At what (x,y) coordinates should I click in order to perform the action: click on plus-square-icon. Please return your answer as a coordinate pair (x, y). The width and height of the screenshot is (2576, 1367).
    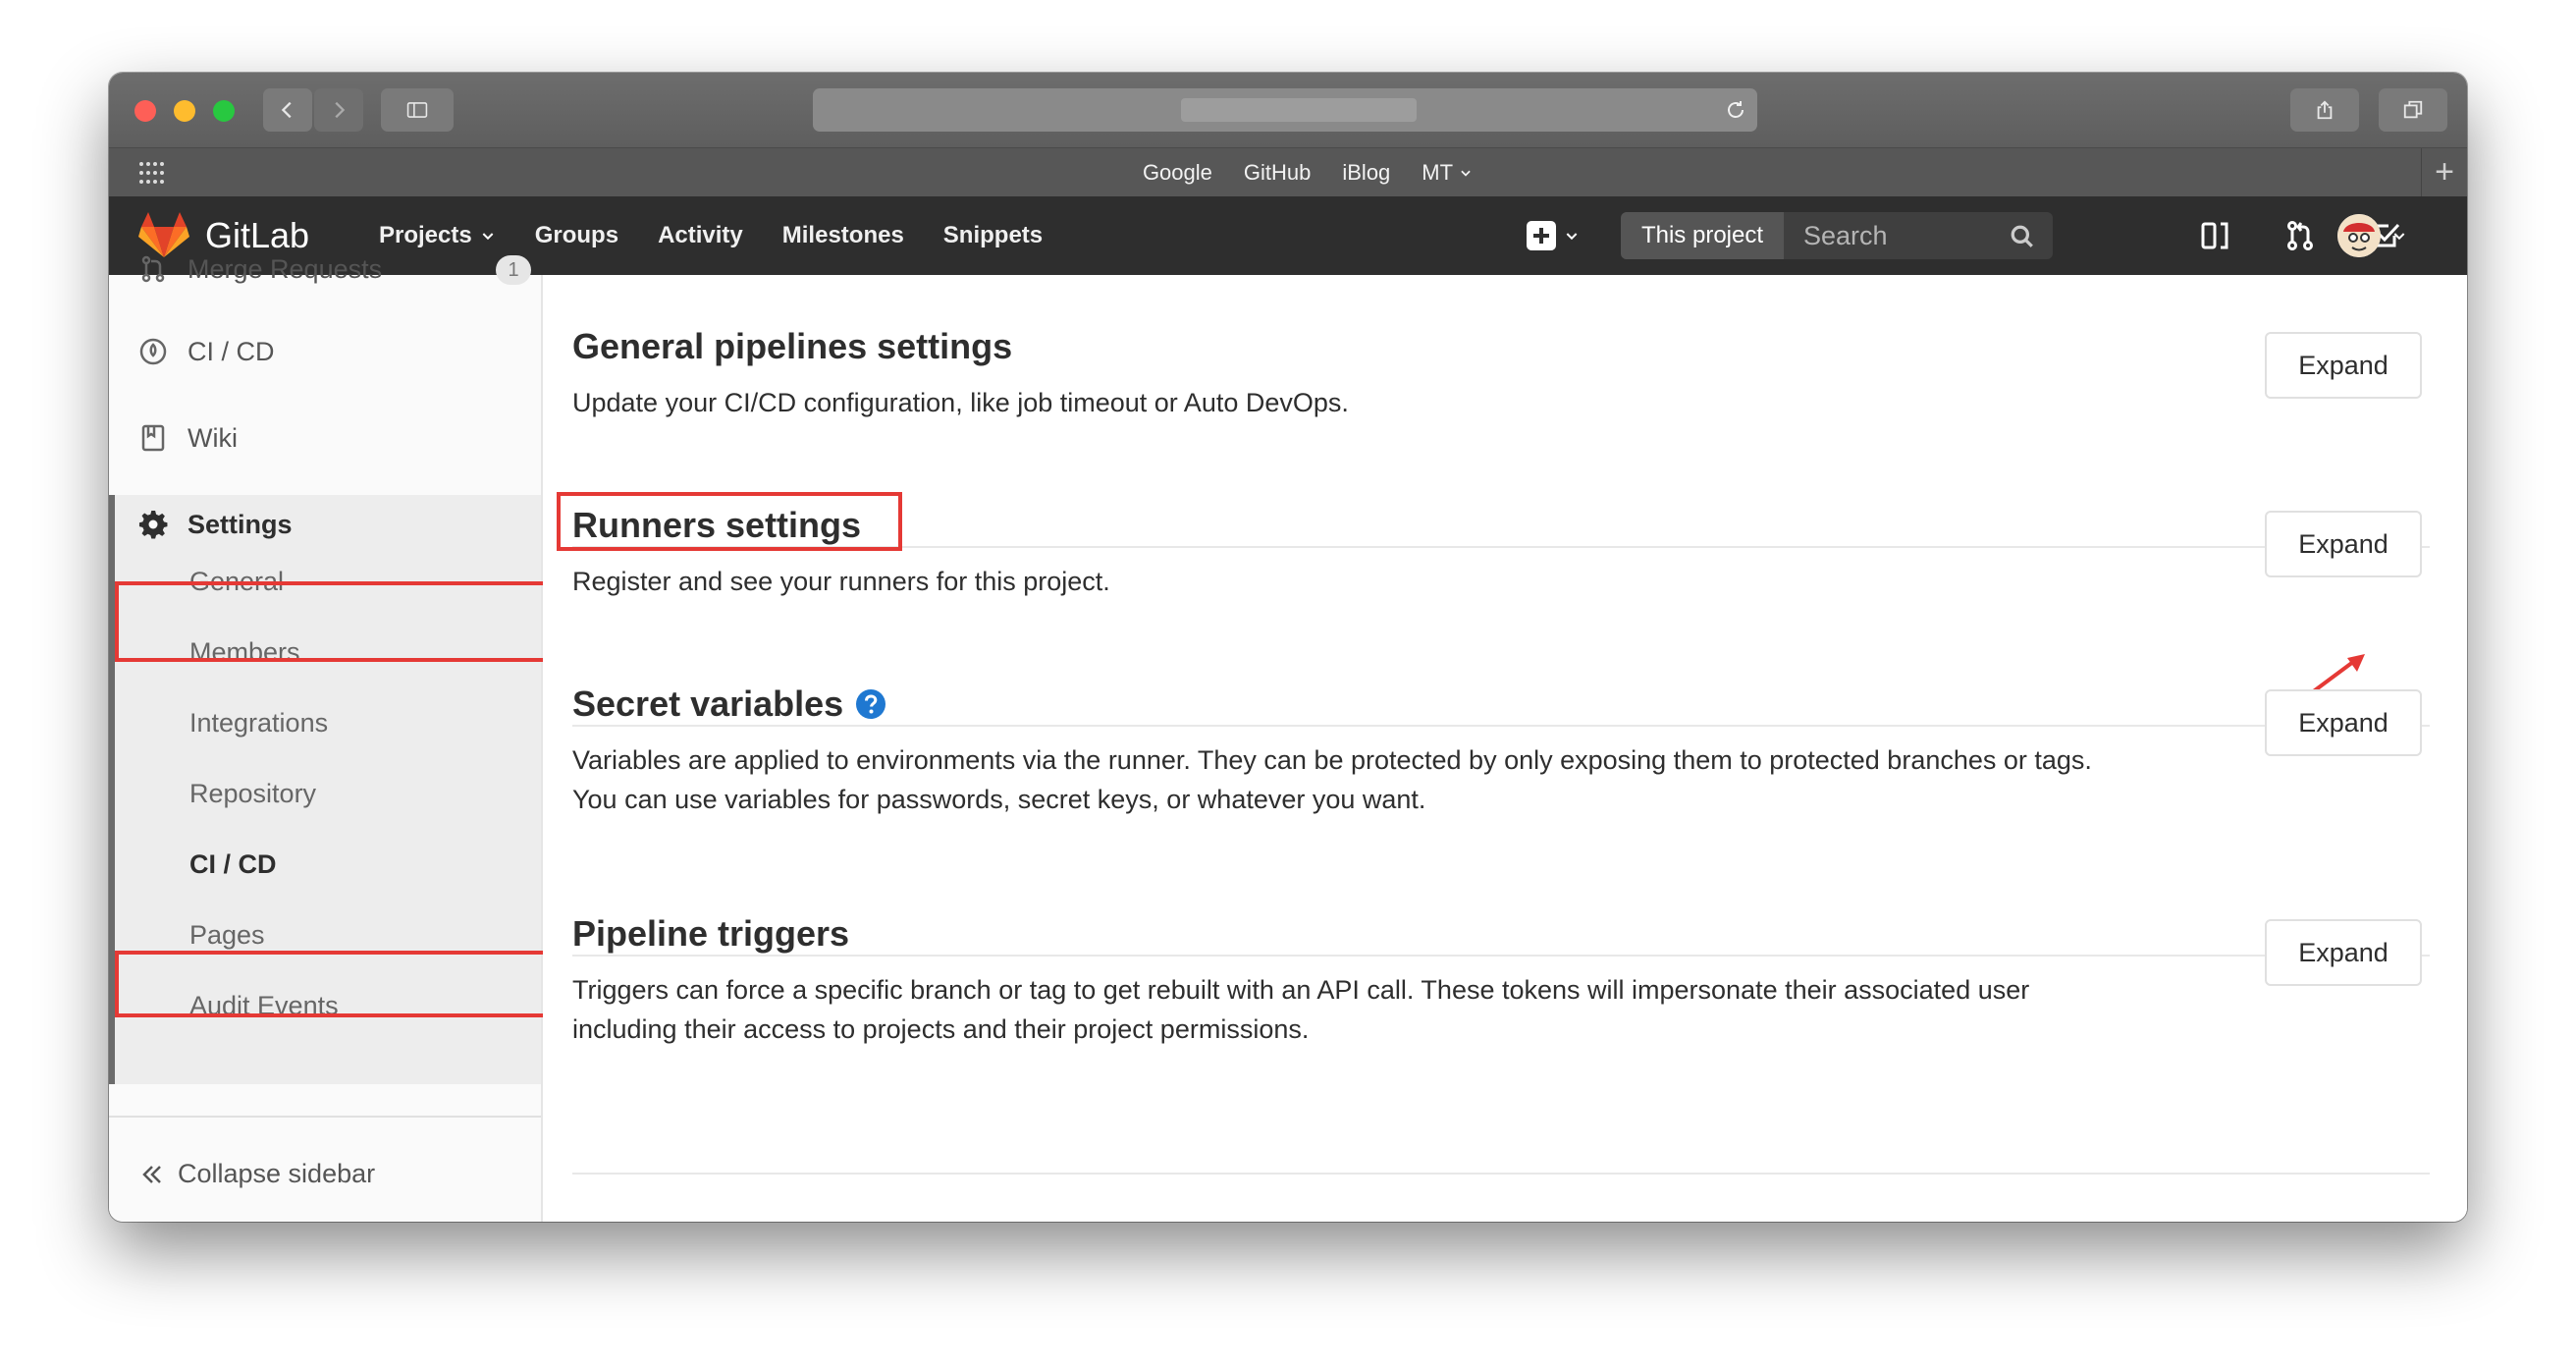
    Looking at the image, I should click on (1541, 235).